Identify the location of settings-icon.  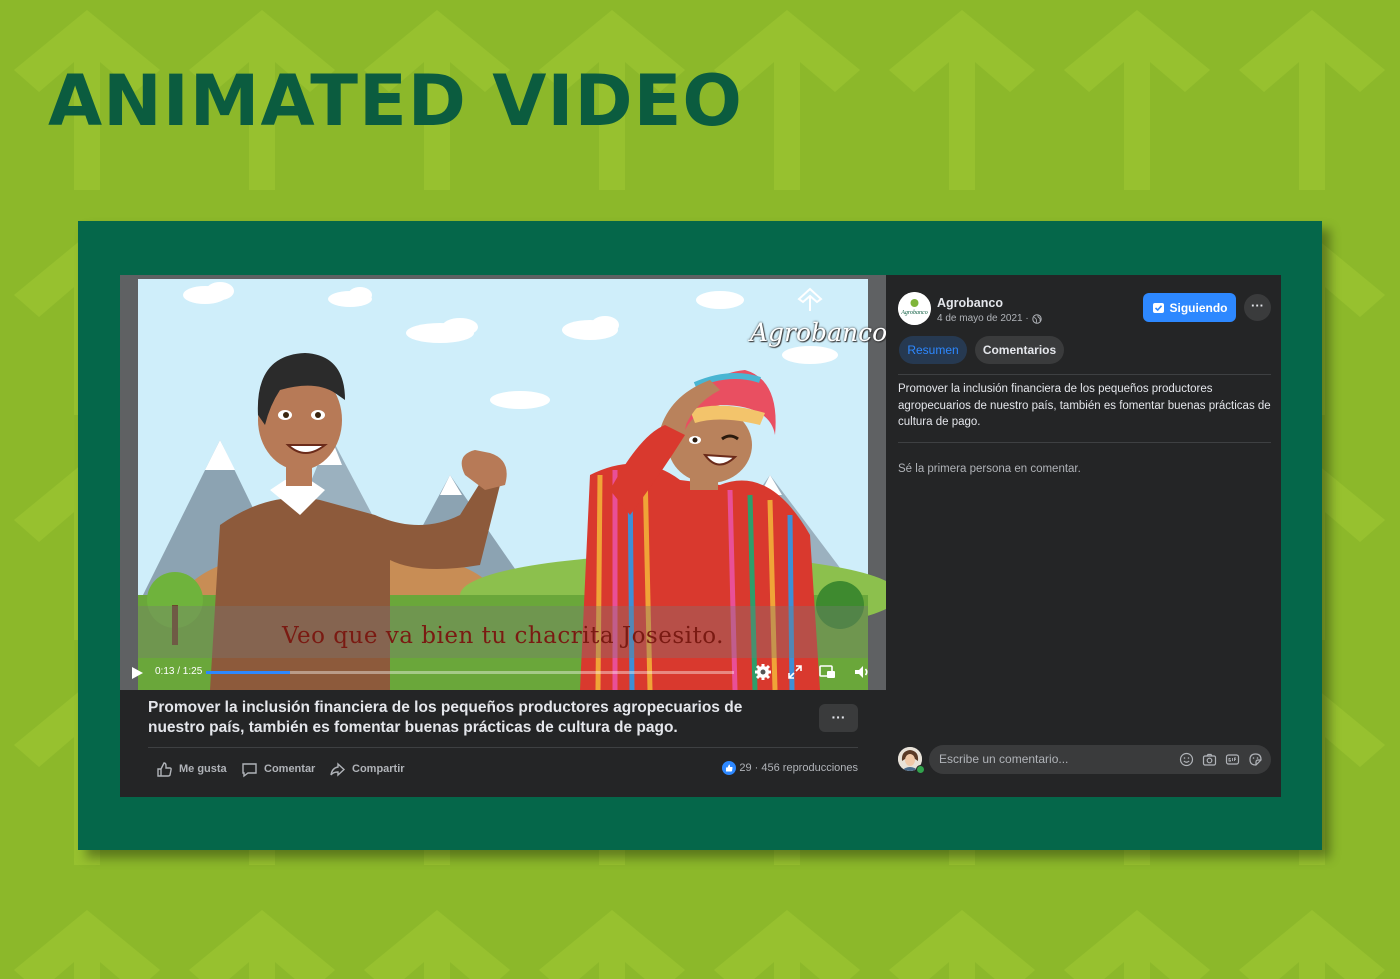
(763, 672).